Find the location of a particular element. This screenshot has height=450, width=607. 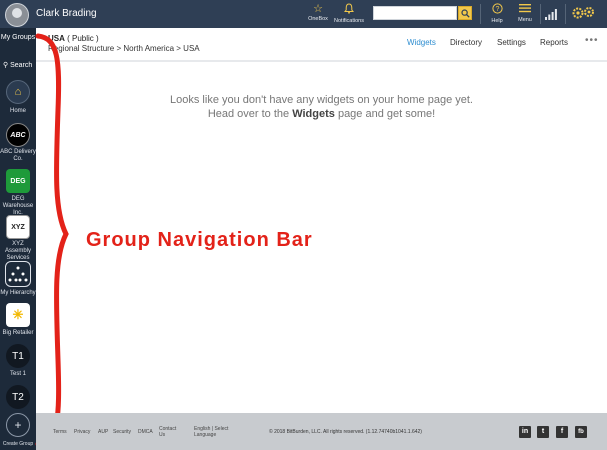

facebook-icon: f is located at coordinates (562, 432).